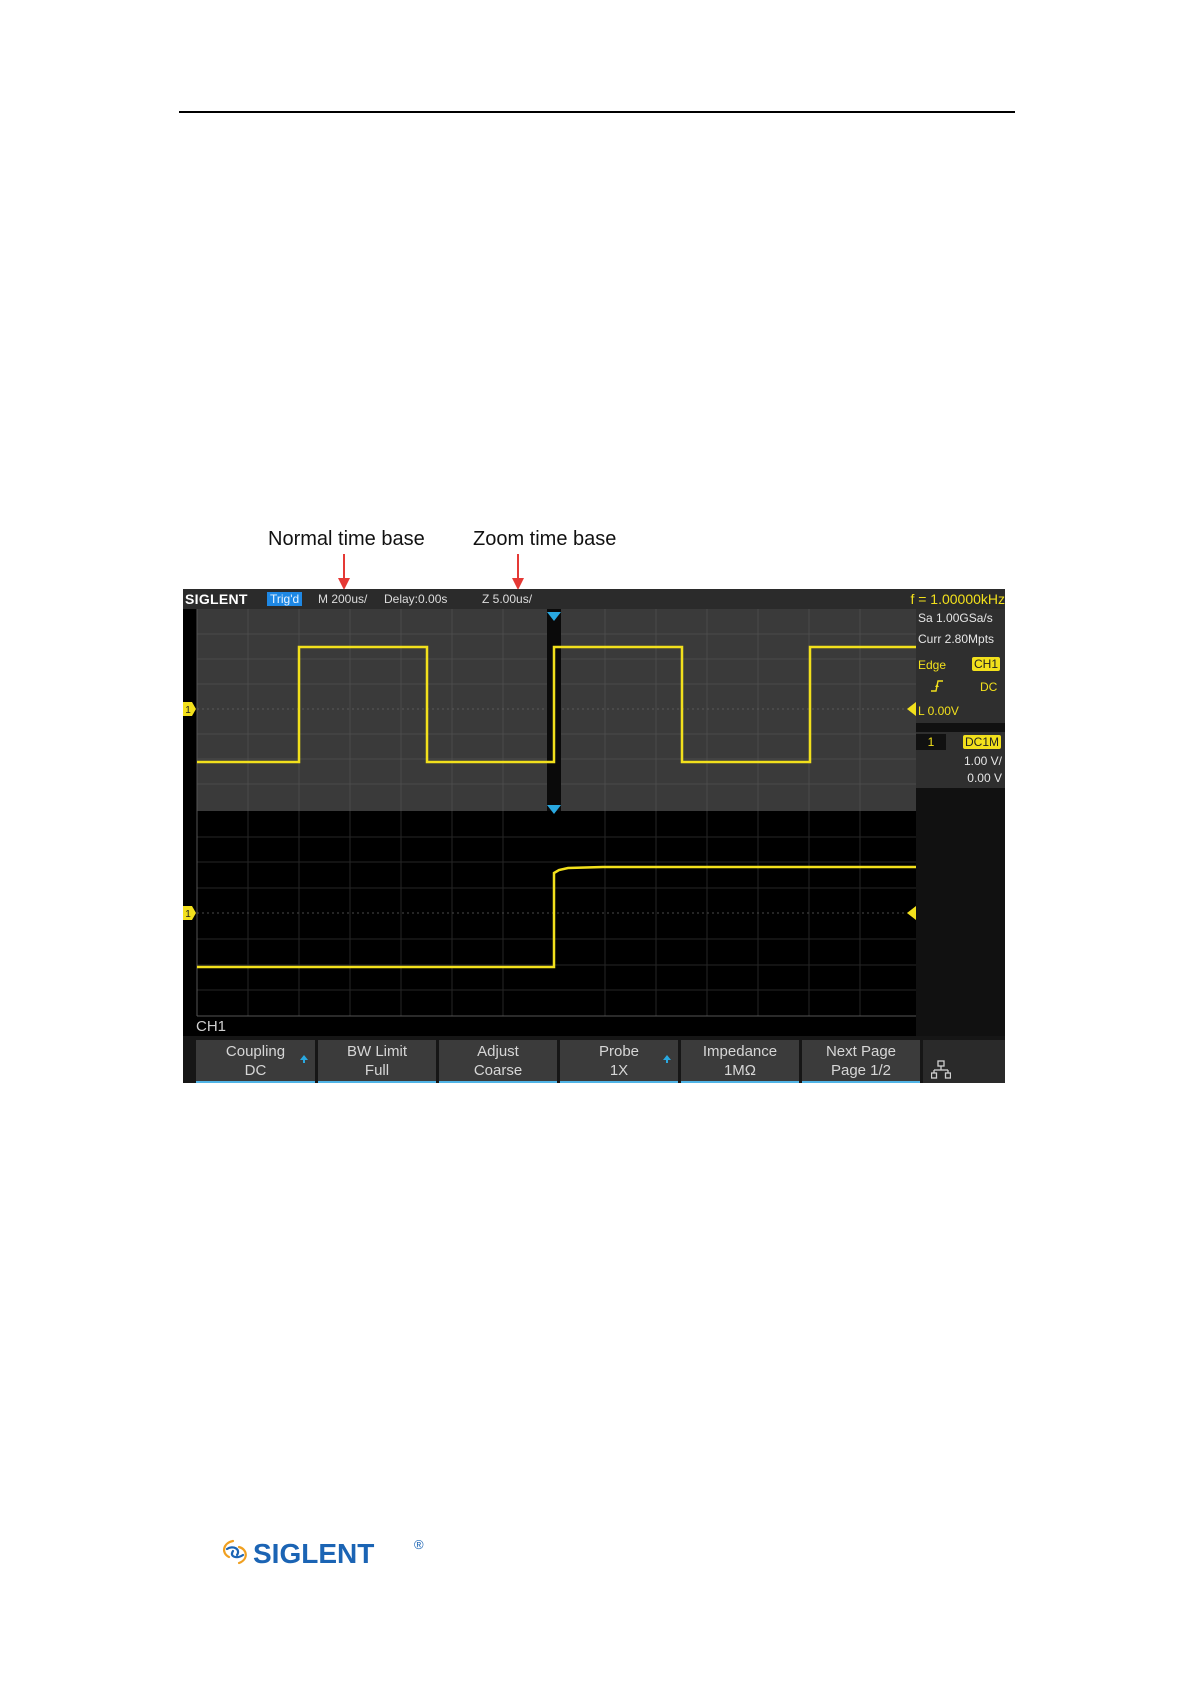 This screenshot has height=1684, width=1191. I want to click on next-page-value: Page 1/2, so click(861, 1070).